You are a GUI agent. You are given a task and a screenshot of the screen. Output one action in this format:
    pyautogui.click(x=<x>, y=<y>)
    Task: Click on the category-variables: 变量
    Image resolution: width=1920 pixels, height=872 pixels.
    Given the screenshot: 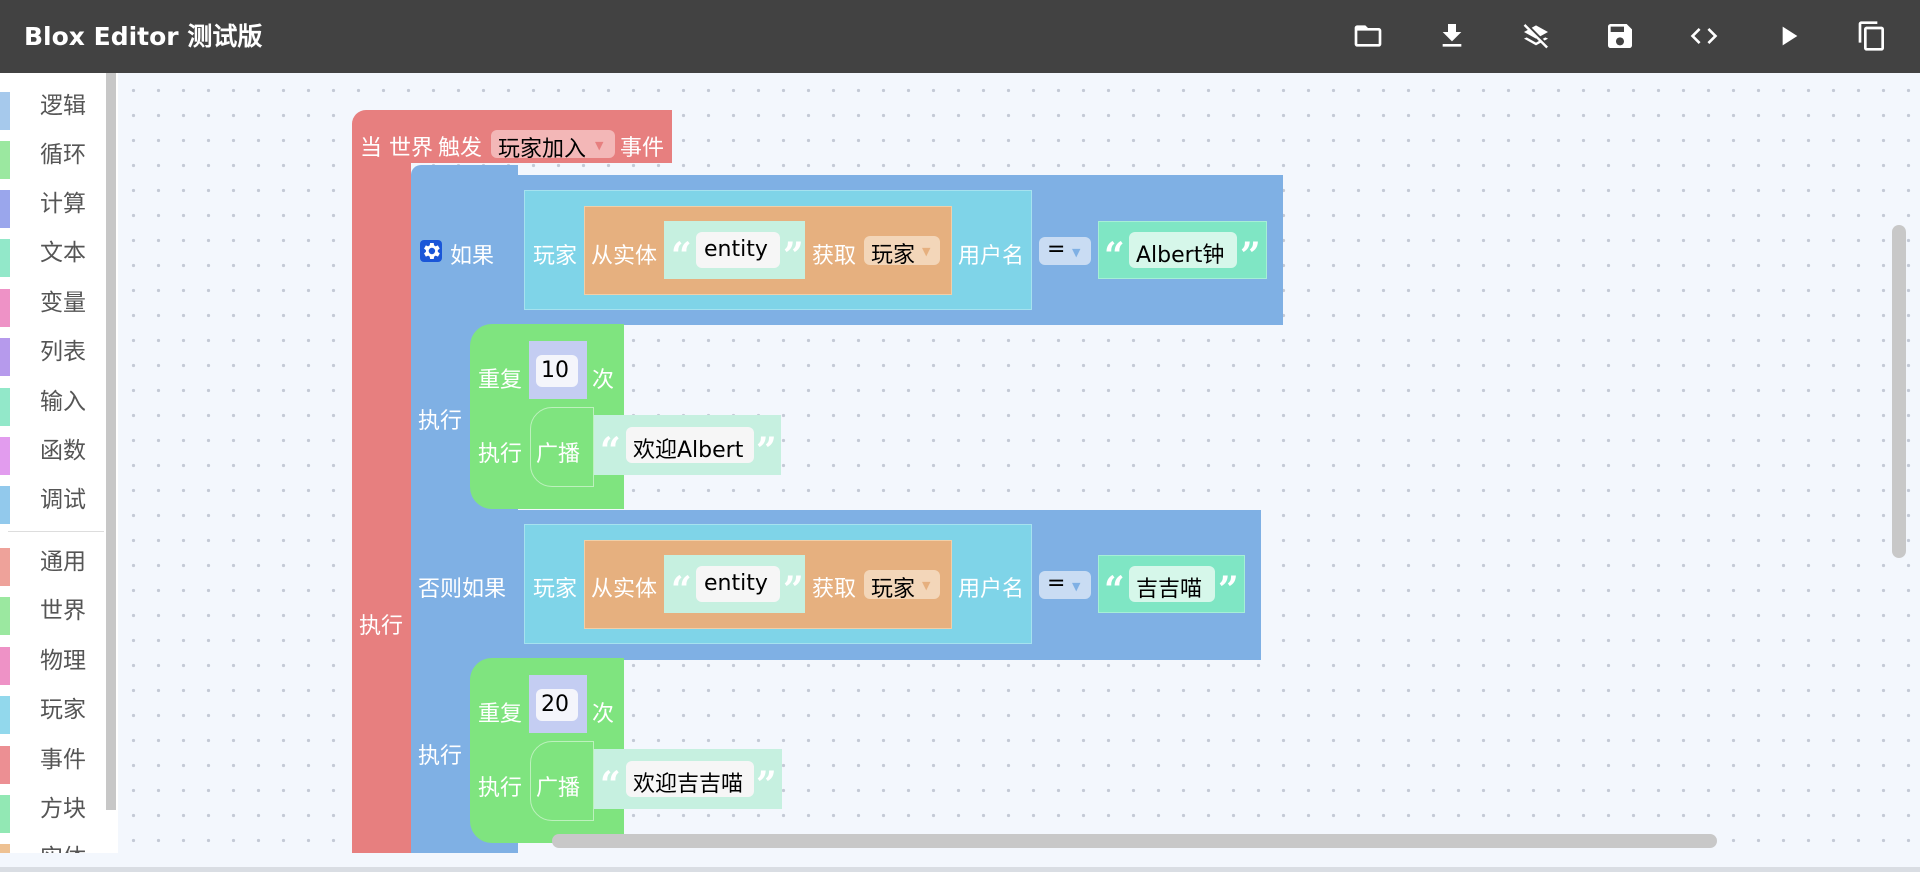 What is the action you would take?
    pyautogui.click(x=54, y=303)
    